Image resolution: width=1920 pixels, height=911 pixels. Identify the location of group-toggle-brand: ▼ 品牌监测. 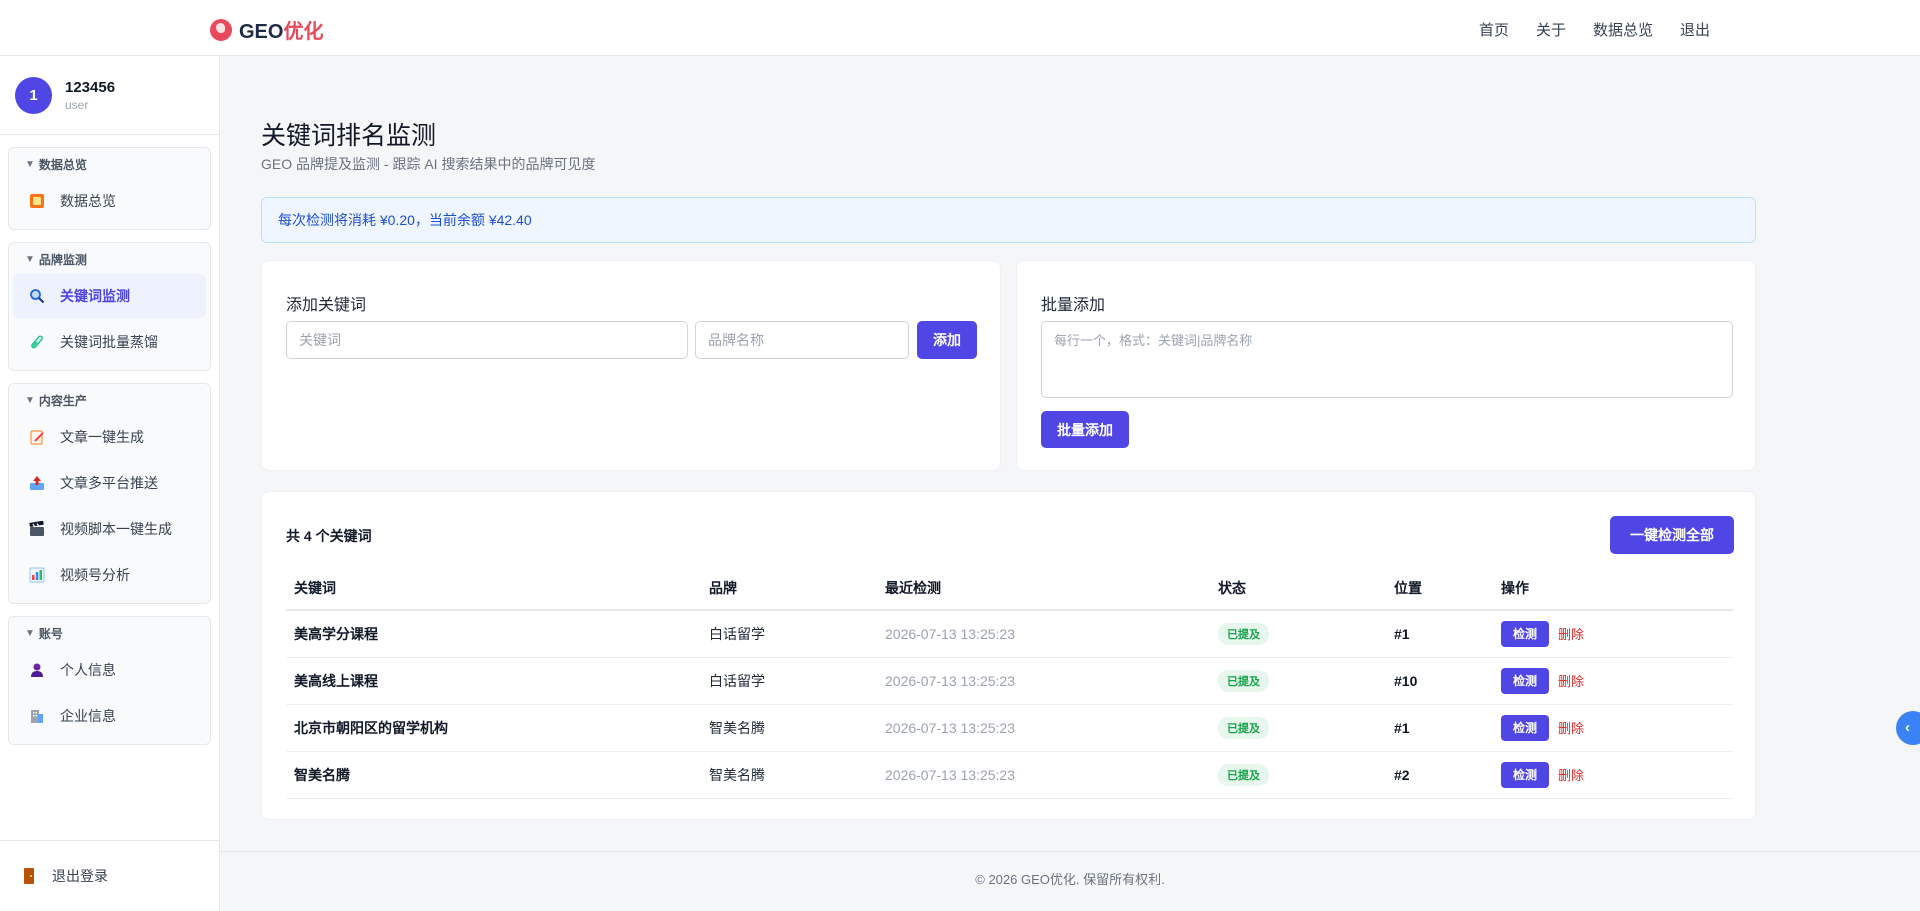
(109, 260).